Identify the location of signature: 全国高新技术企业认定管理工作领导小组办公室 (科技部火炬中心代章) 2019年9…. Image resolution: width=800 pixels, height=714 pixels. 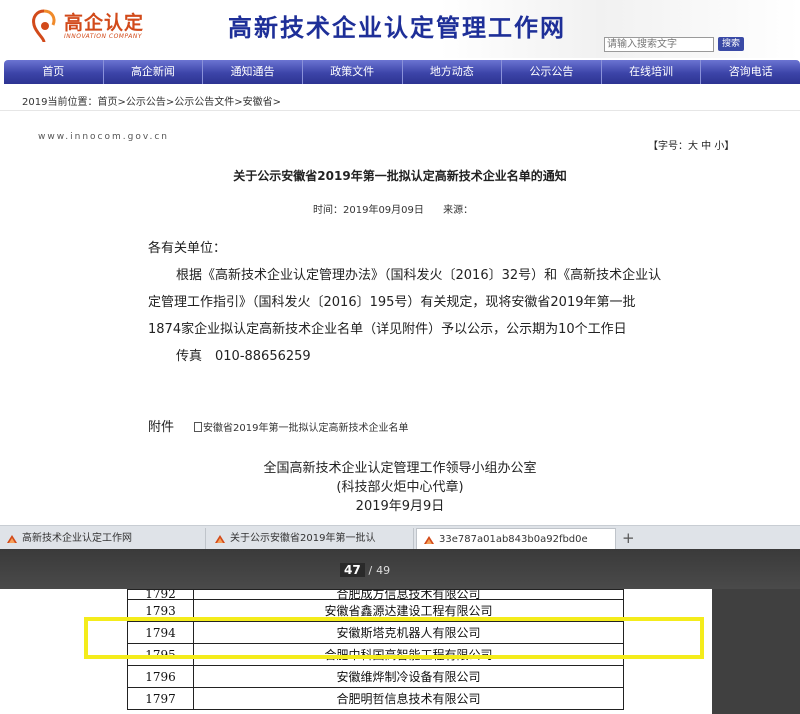
(400, 487).